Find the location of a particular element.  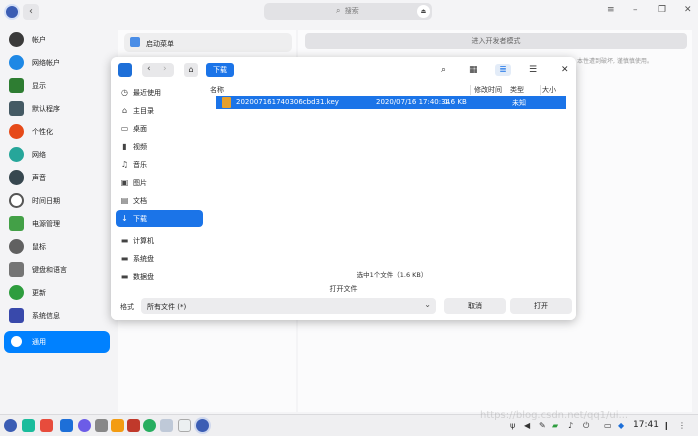

sidebar-item-desktop: ▭ 桌面 is located at coordinates (159, 128).